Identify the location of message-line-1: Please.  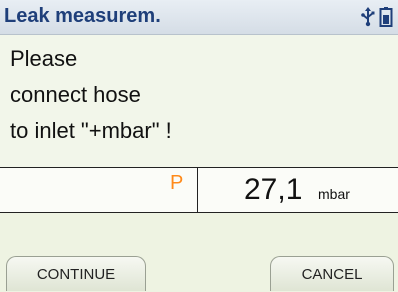
(44, 58).